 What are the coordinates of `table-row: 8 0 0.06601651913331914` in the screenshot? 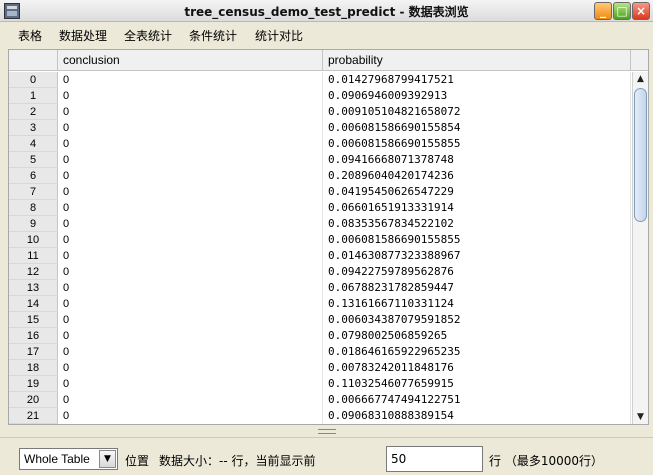 It's located at (320, 208).